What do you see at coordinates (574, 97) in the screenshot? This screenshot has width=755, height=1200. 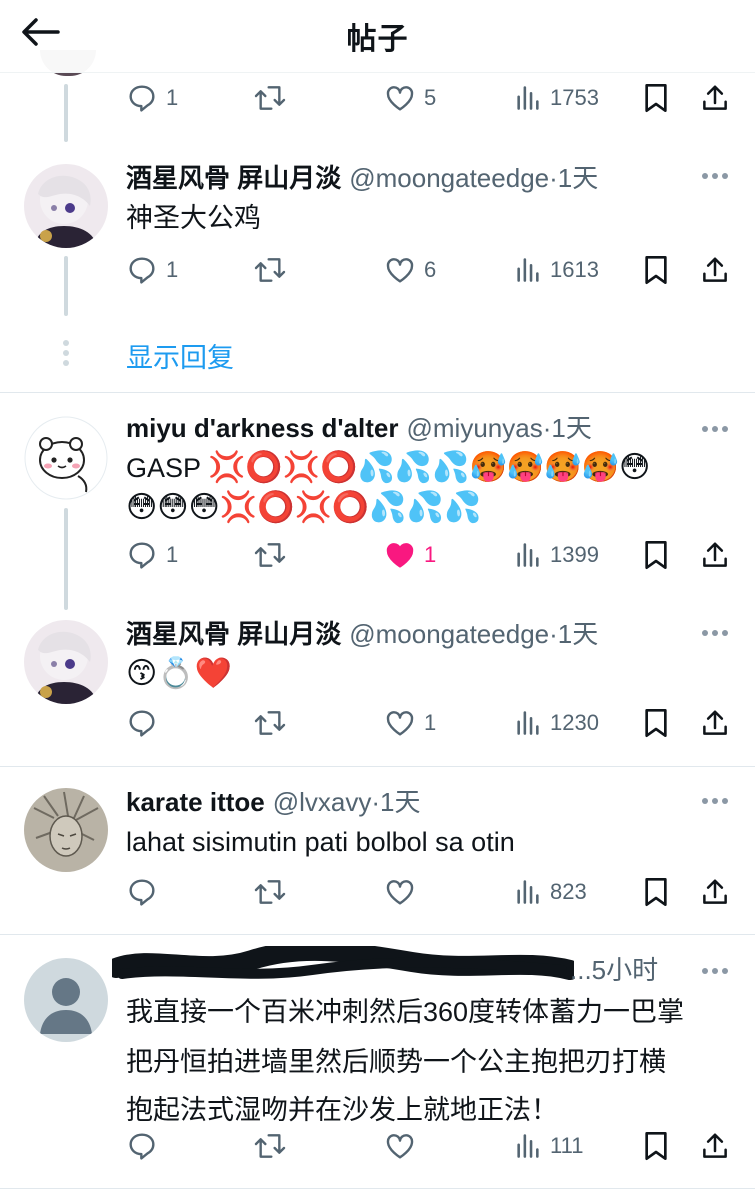 I see `view-count: 1753` at bounding box center [574, 97].